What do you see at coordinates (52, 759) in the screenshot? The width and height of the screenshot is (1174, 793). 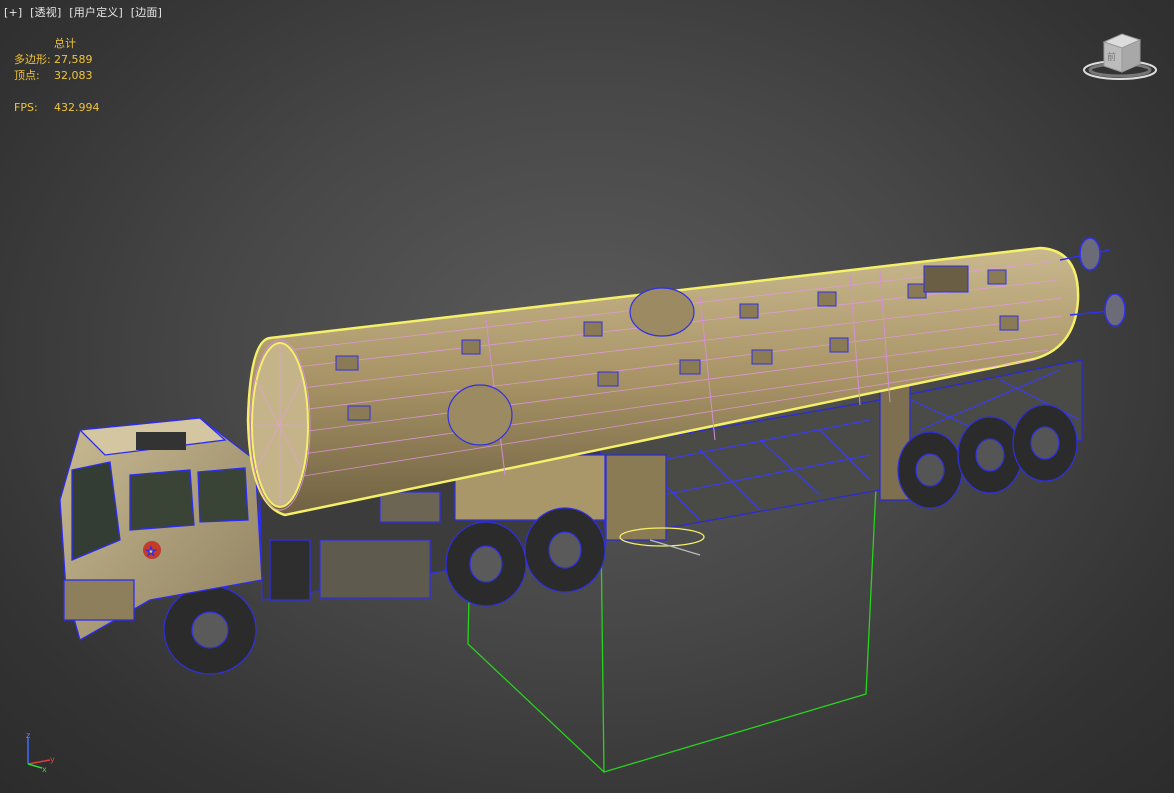 I see `axis-y-label: y` at bounding box center [52, 759].